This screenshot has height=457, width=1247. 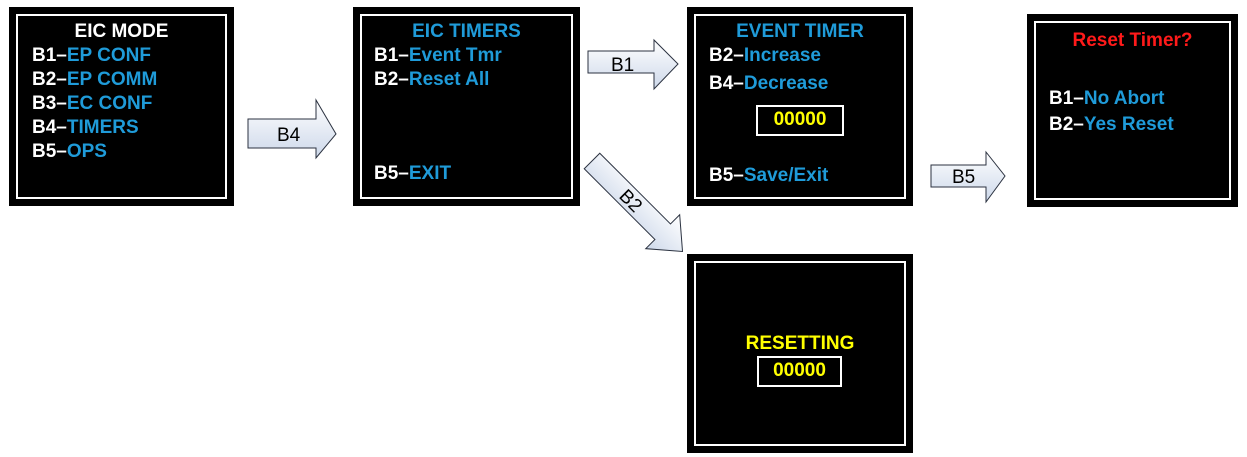 What do you see at coordinates (95, 79) in the screenshot?
I see `menu-line: B2–EP COMM` at bounding box center [95, 79].